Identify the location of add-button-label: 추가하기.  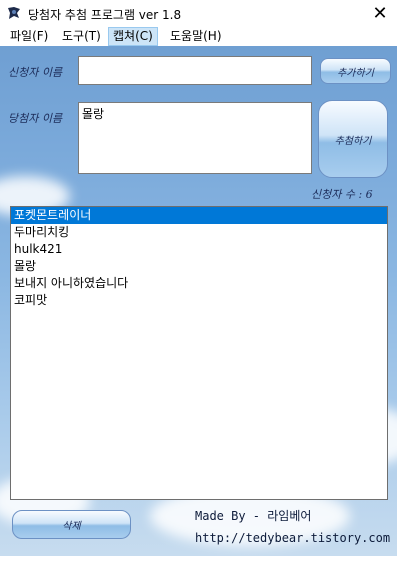
(355, 73).